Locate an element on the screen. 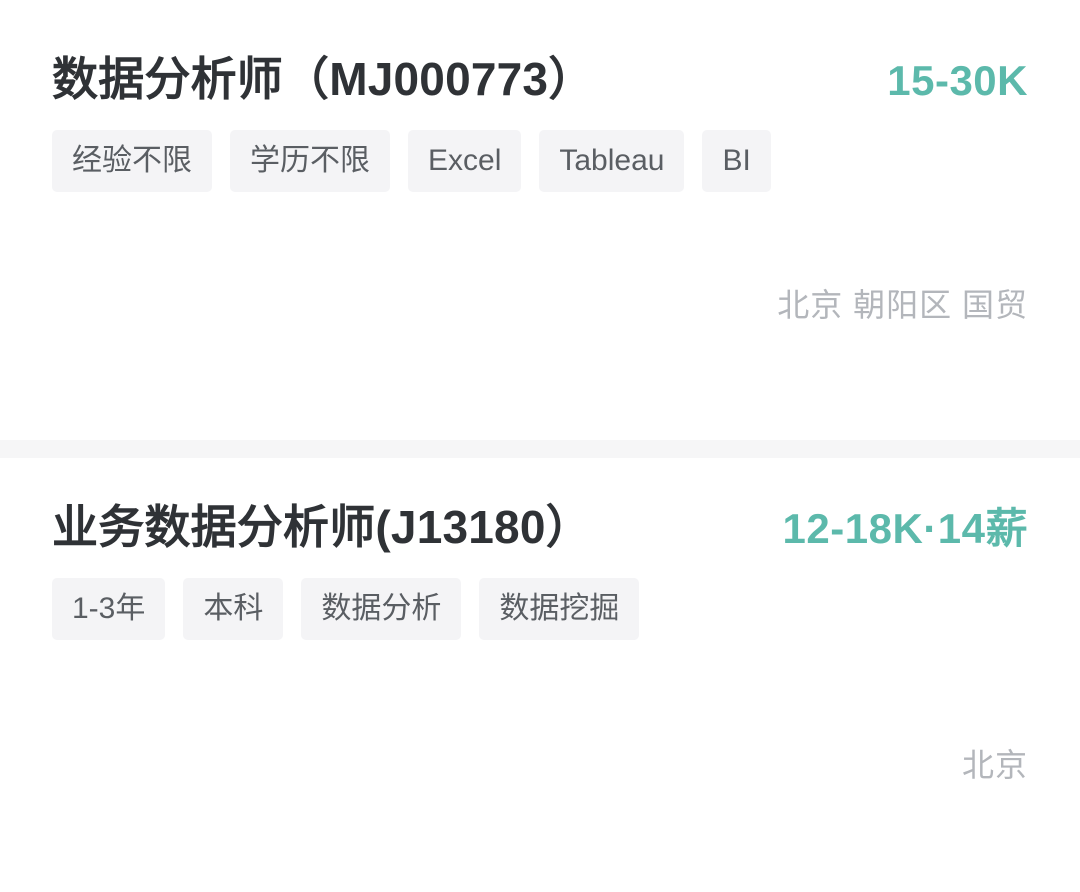 This screenshot has width=1080, height=892. job-title: 业务数据分析师(J13180） is located at coordinates (322, 527).